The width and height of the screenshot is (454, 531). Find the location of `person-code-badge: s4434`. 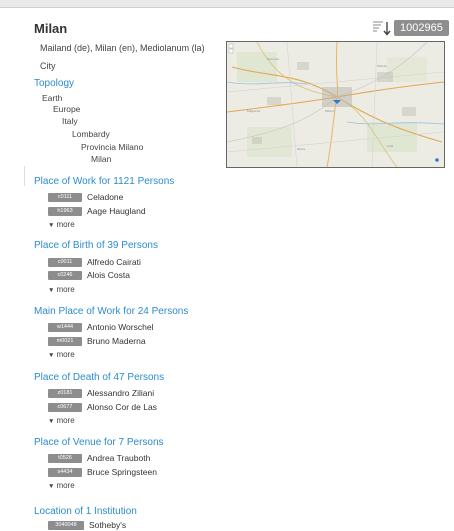

person-code-badge: s4434 is located at coordinates (65, 472).